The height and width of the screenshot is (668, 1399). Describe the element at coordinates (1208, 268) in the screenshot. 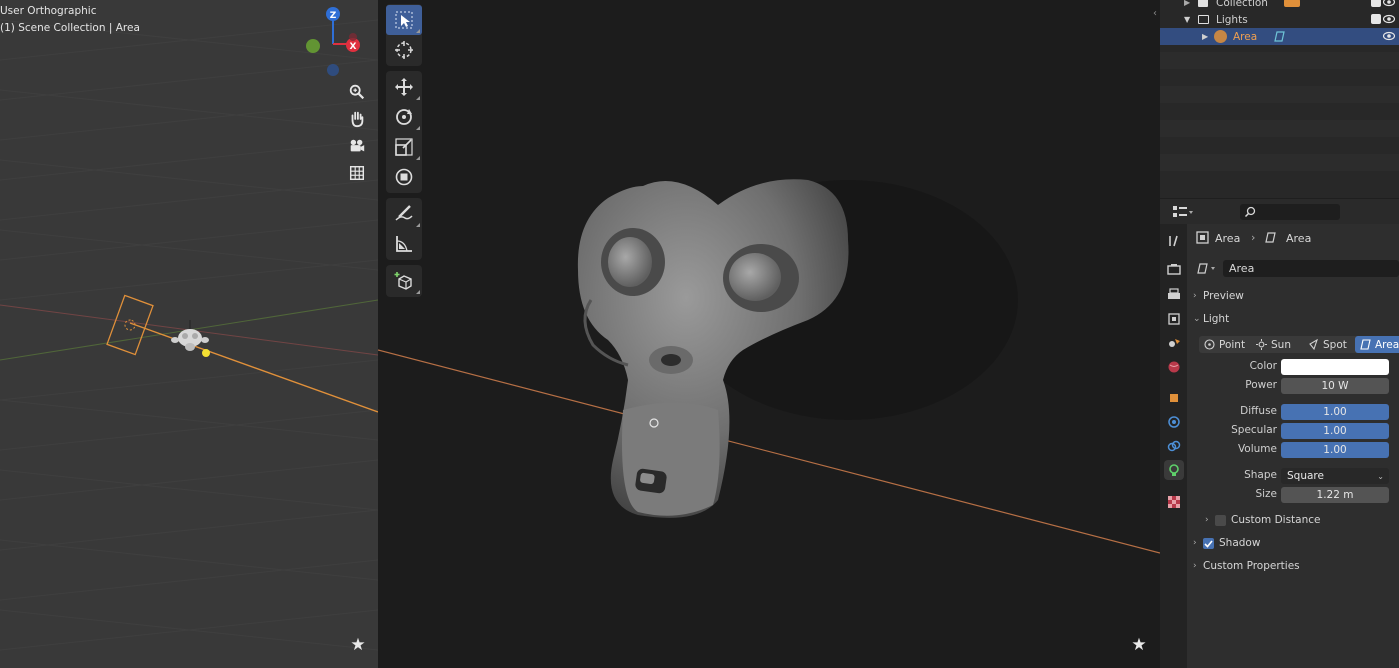

I see `datablock-browse-icon` at that location.